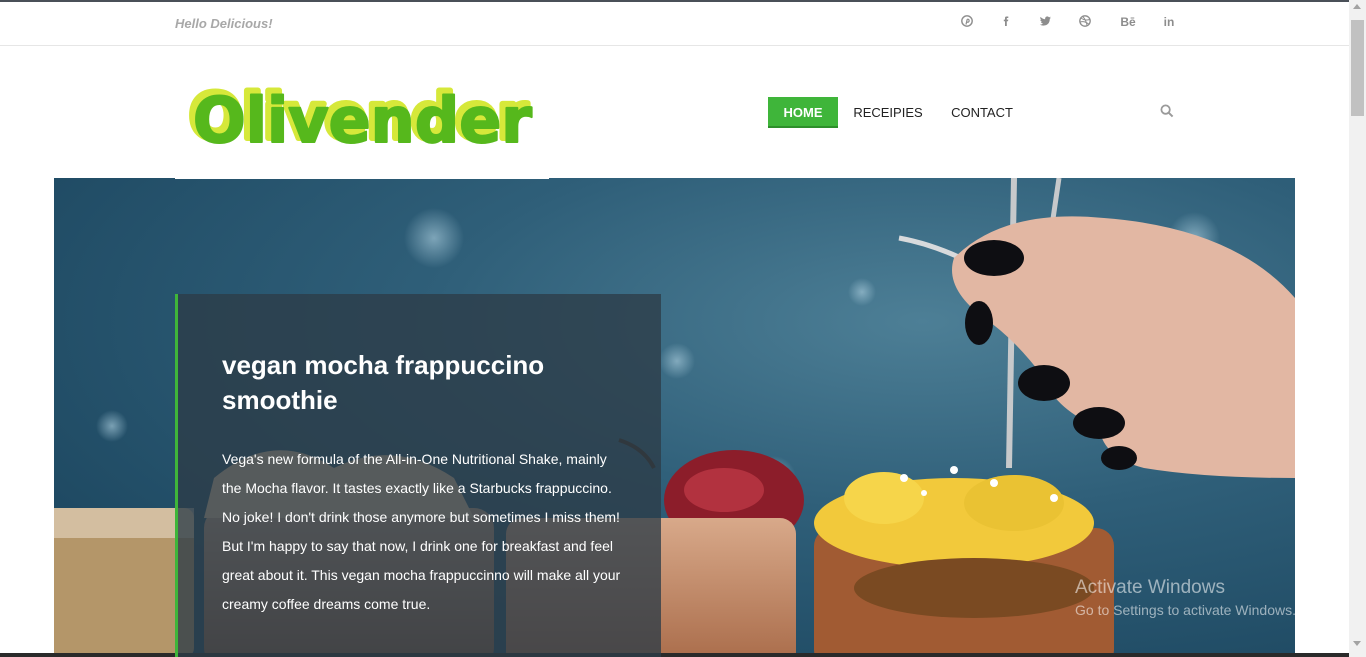  Describe the element at coordinates (1085, 22) in the screenshot. I see `dribbble-icon` at that location.